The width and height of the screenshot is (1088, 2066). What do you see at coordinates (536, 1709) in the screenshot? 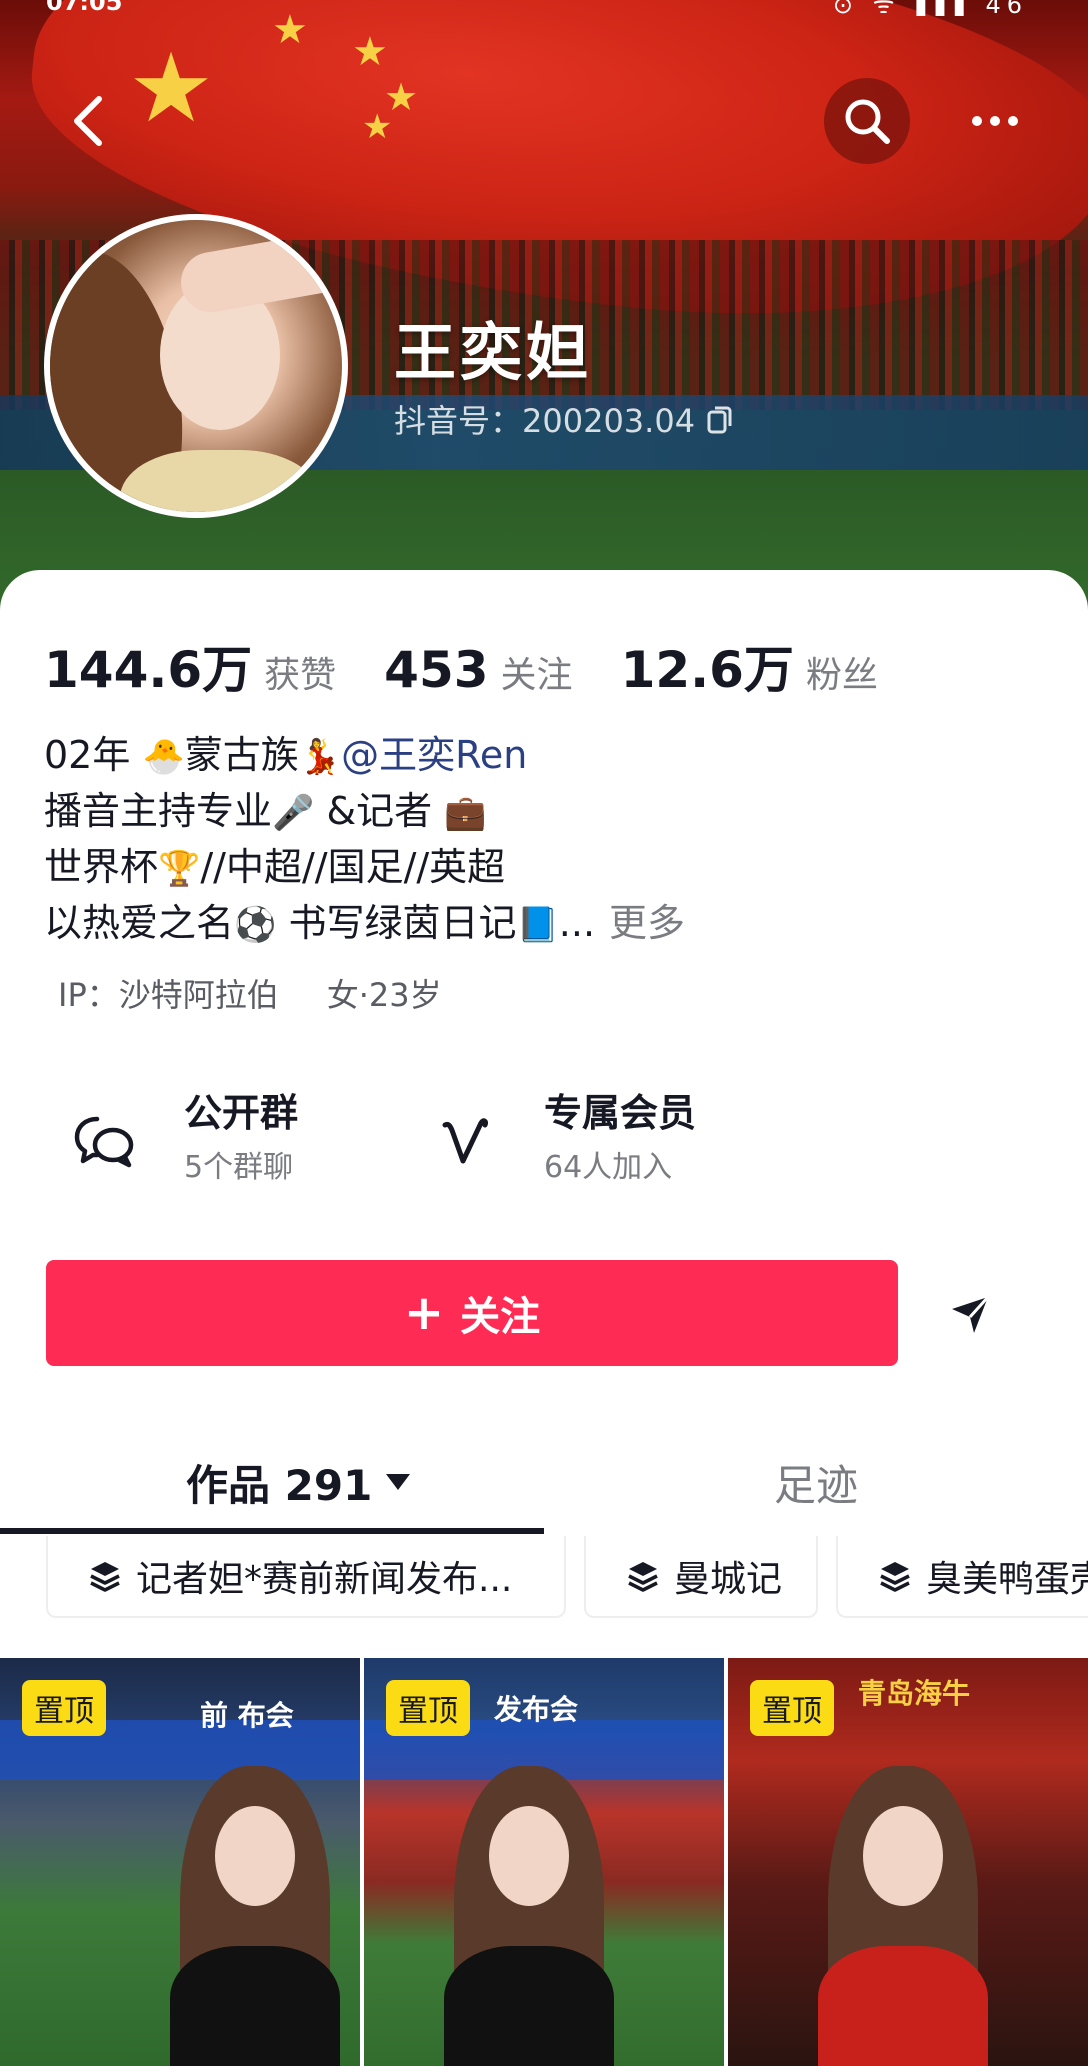
I see `thumbnail-caption: 发布会` at bounding box center [536, 1709].